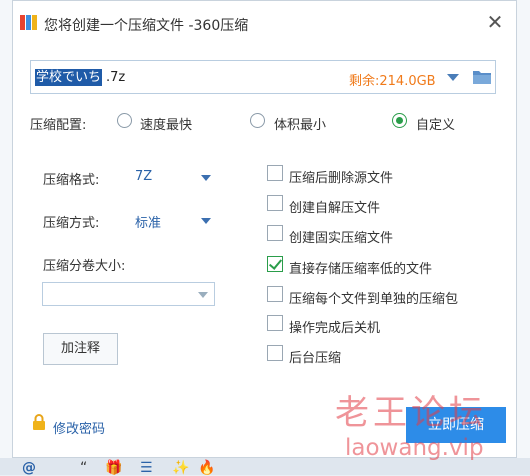 This screenshot has height=476, width=530. Describe the element at coordinates (143, 176) in the screenshot. I see `format-select: 7Z` at that location.